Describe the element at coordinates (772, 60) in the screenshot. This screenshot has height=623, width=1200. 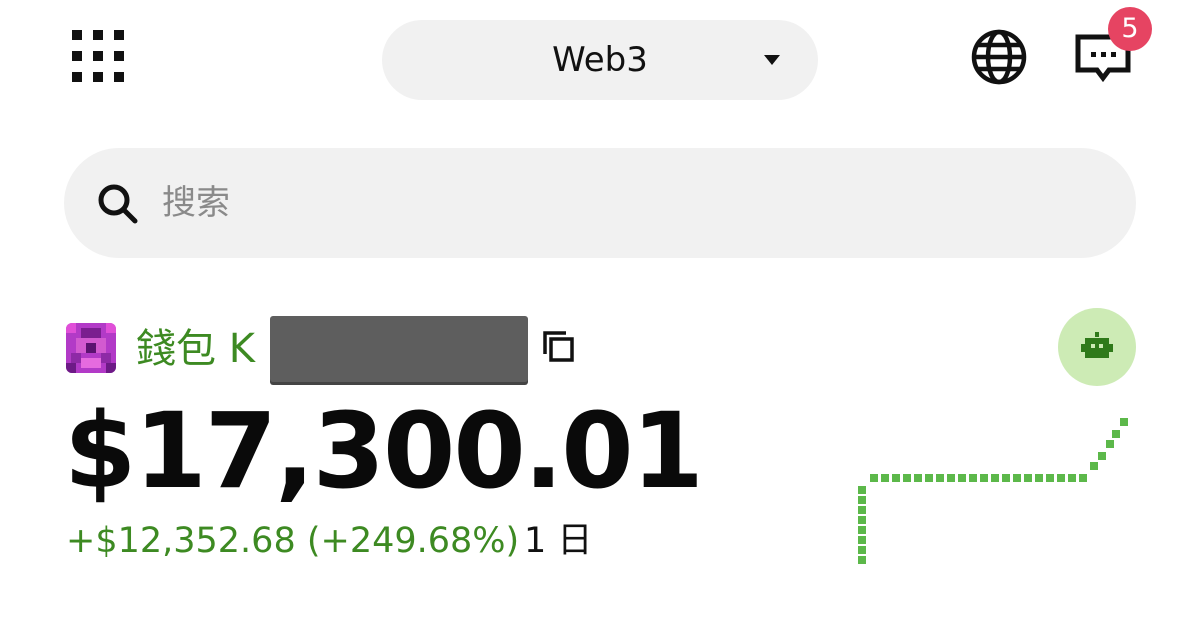
I see `caret-down-icon` at that location.